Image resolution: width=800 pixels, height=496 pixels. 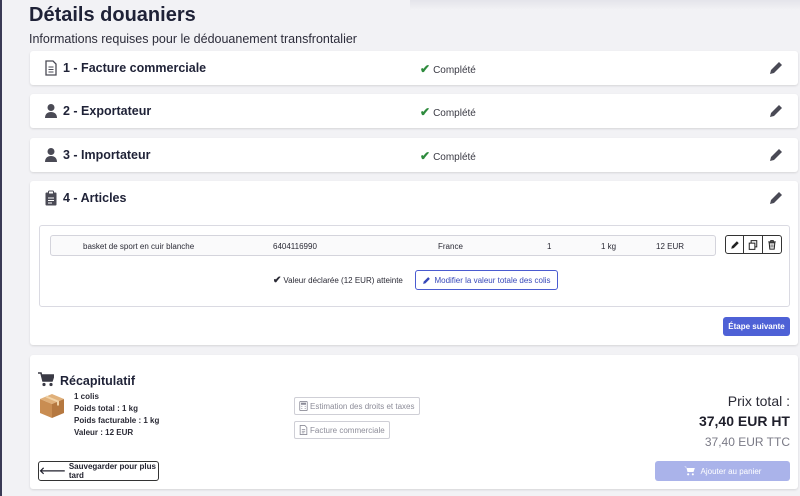 I want to click on article-description: basket de sport en cuir blanche, so click(x=139, y=246).